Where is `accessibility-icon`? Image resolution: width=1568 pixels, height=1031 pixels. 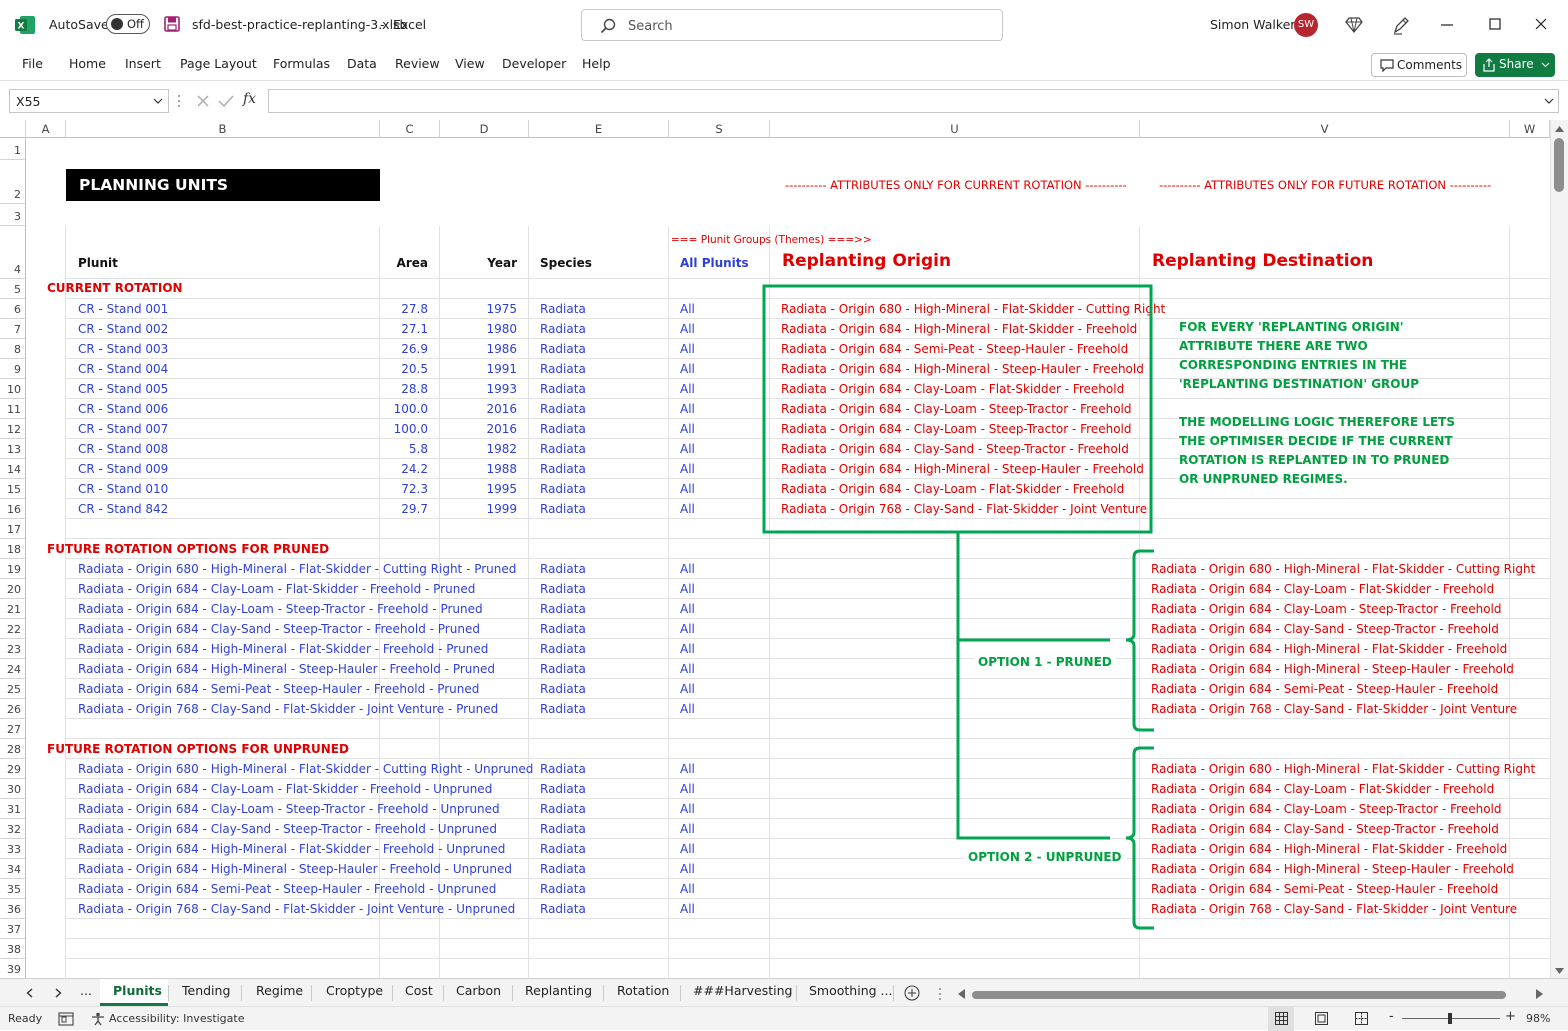 accessibility-icon is located at coordinates (98, 1019).